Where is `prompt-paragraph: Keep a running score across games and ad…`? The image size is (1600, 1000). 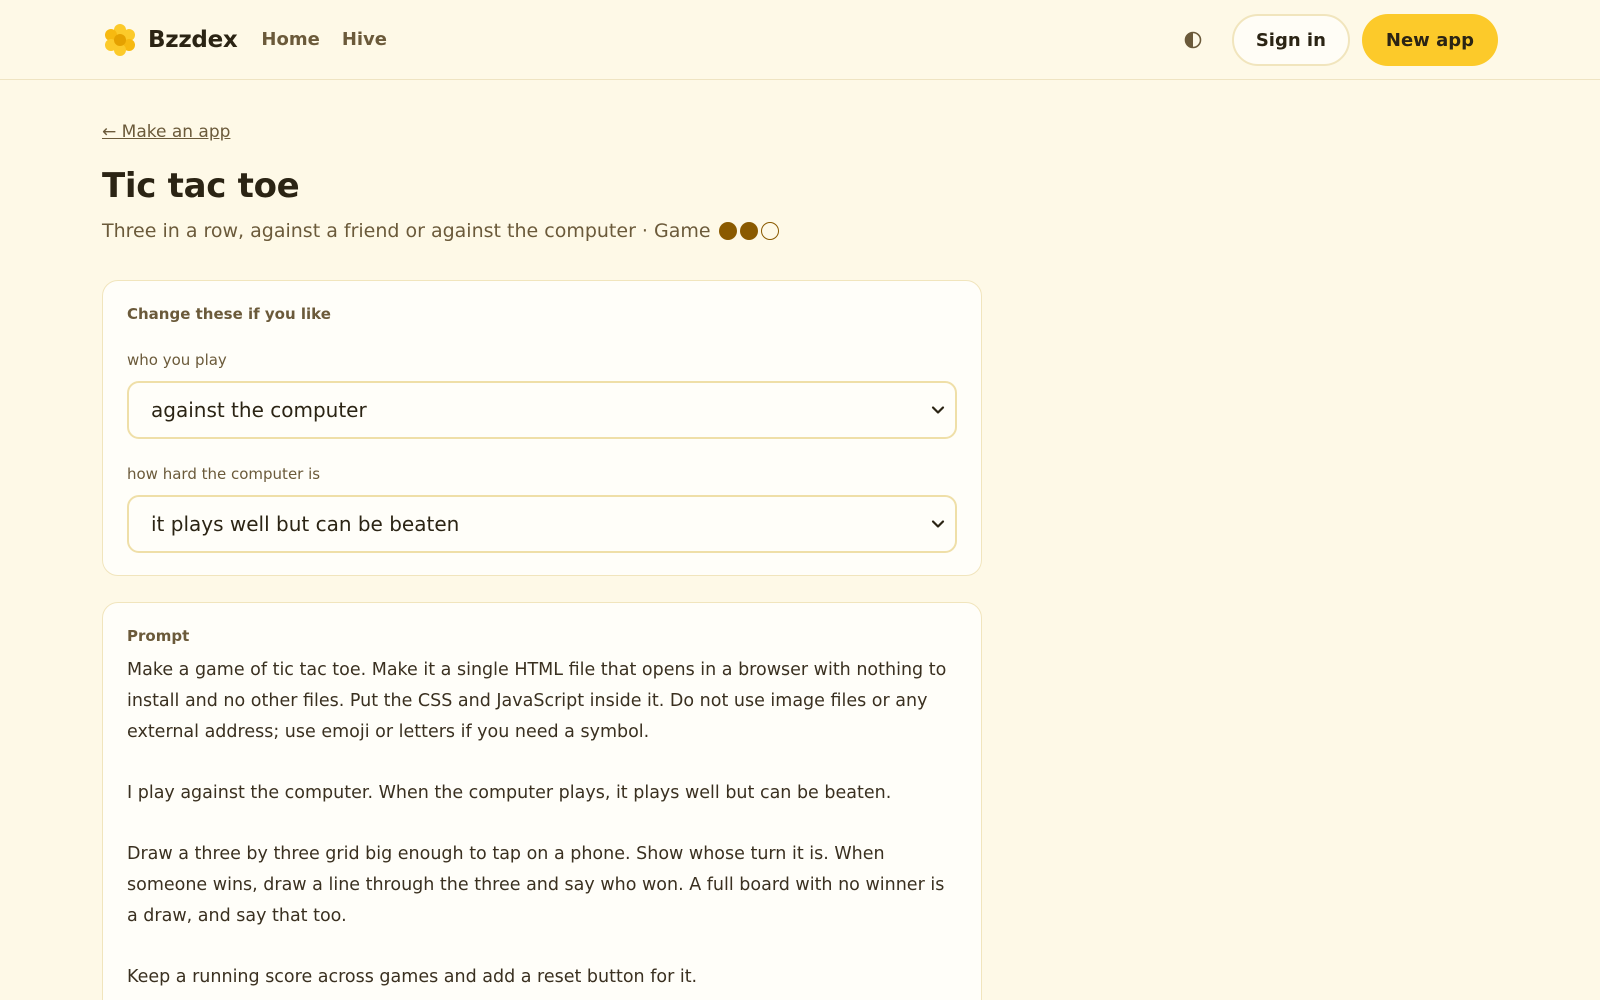
prompt-paragraph: Keep a running score across games and ad… is located at coordinates (412, 977).